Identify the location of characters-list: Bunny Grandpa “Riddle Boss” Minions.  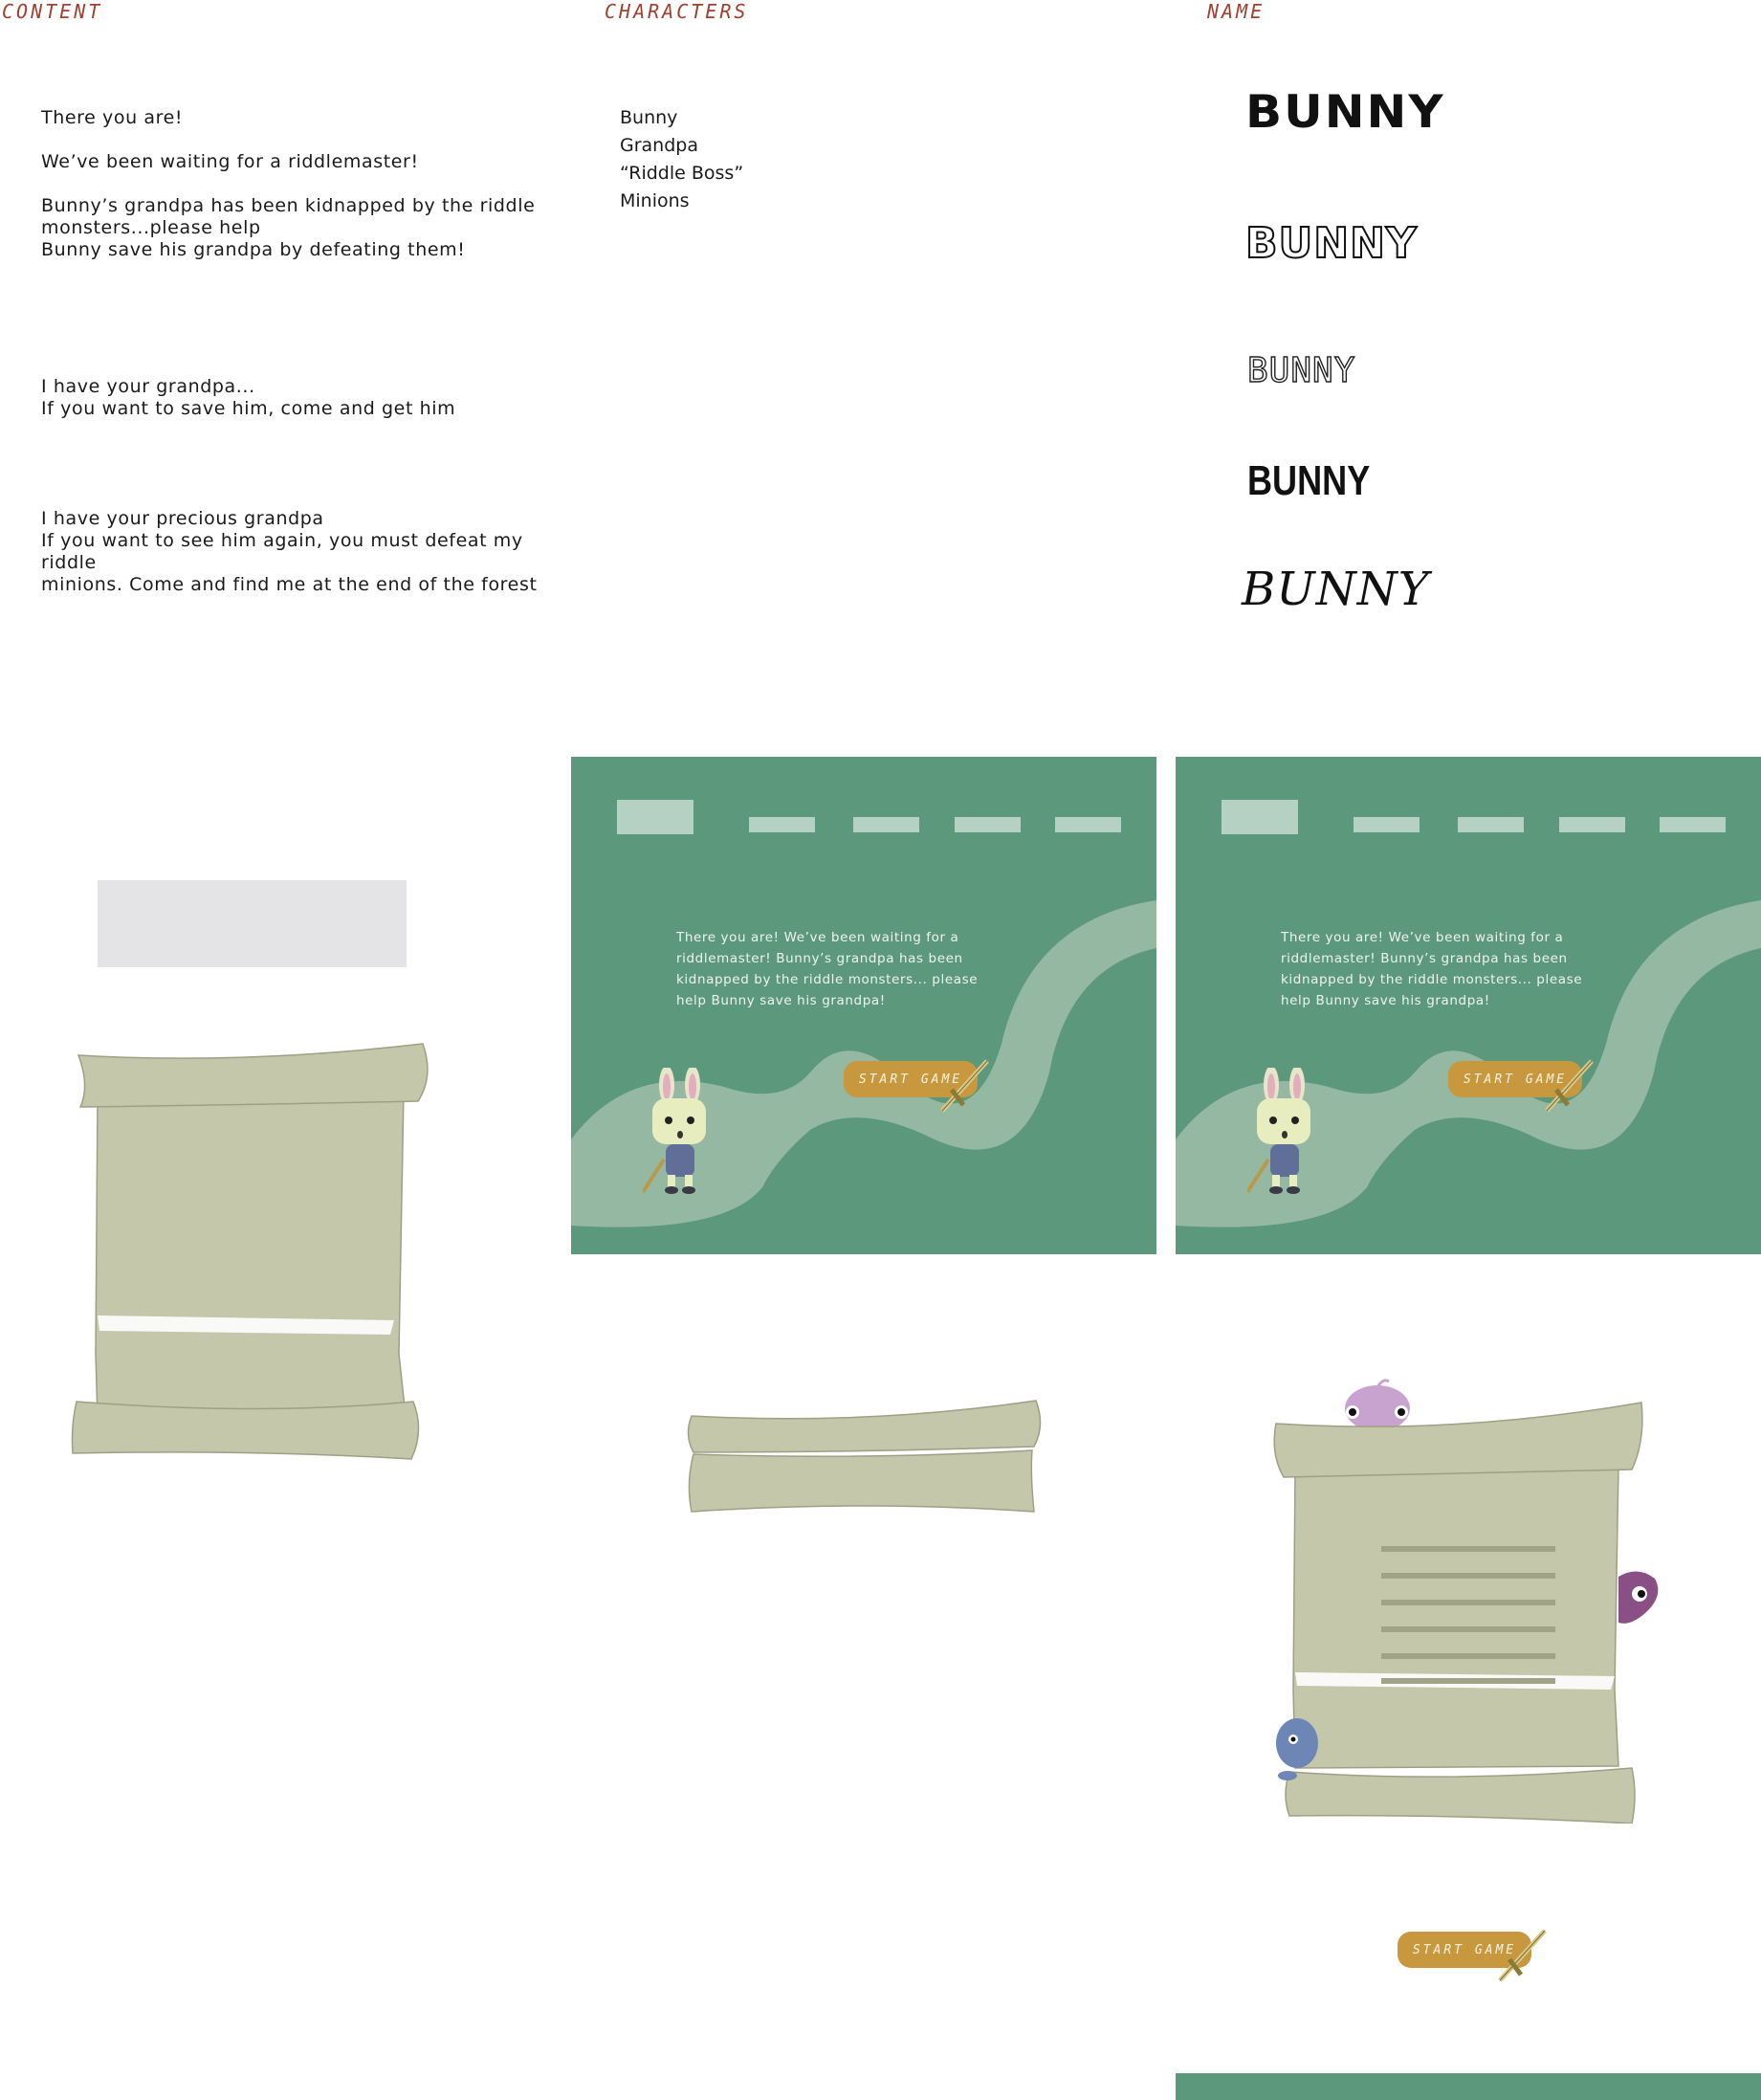
(681, 160).